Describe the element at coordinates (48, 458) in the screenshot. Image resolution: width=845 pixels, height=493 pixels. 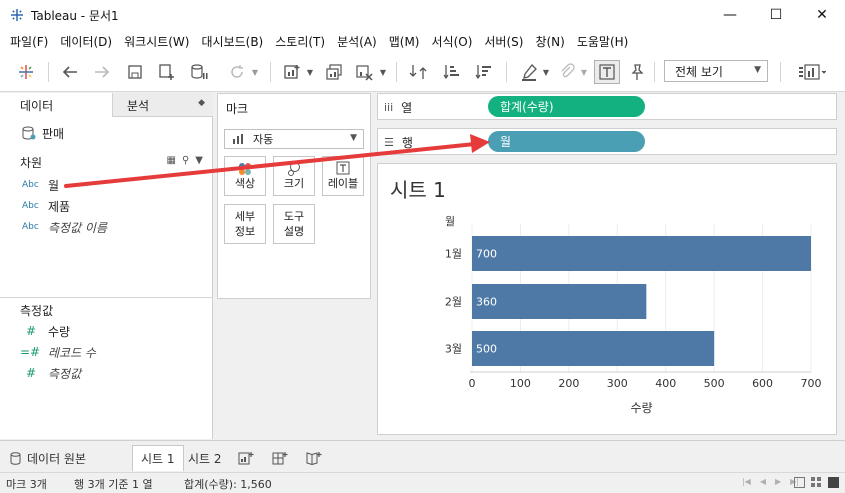
I see `datasource-tab: 데이터 원본` at that location.